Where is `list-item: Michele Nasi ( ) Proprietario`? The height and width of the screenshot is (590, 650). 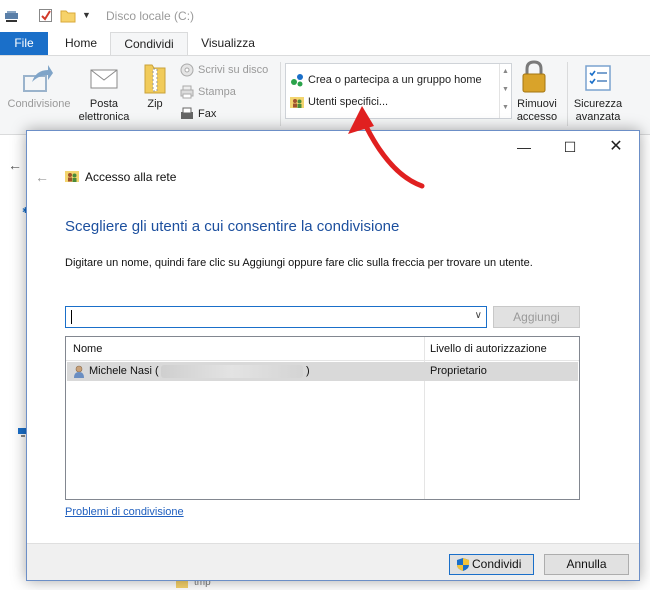 list-item: Michele Nasi ( ) Proprietario is located at coordinates (322, 371).